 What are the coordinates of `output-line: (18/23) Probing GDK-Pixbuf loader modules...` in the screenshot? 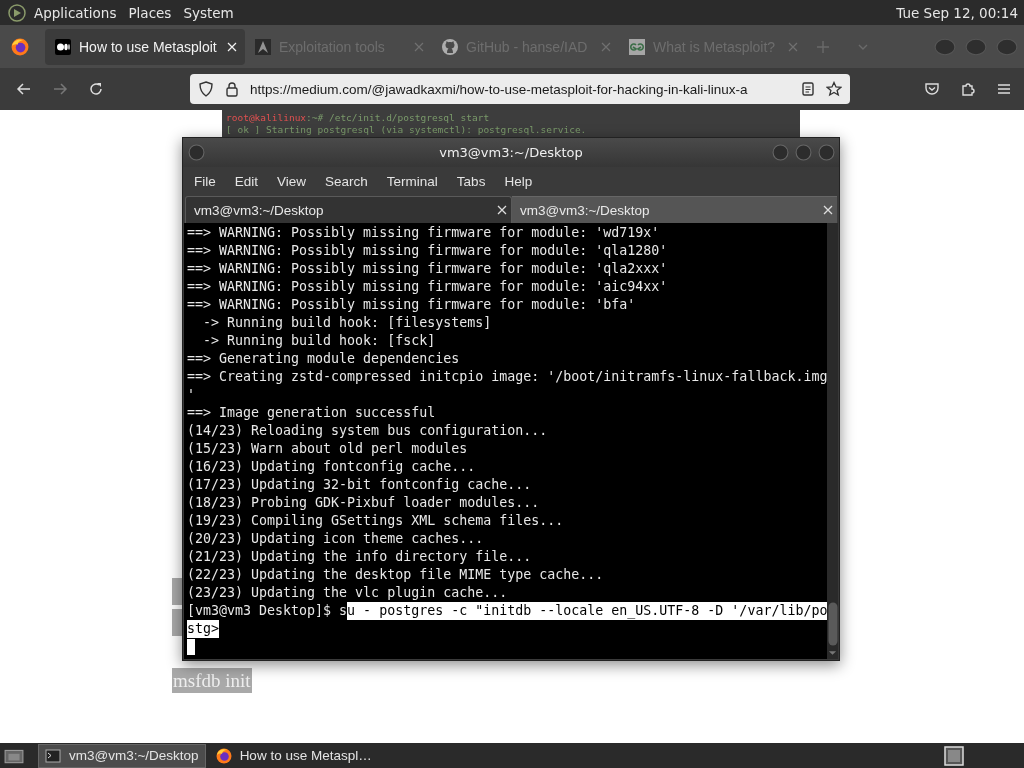 It's located at (364, 503).